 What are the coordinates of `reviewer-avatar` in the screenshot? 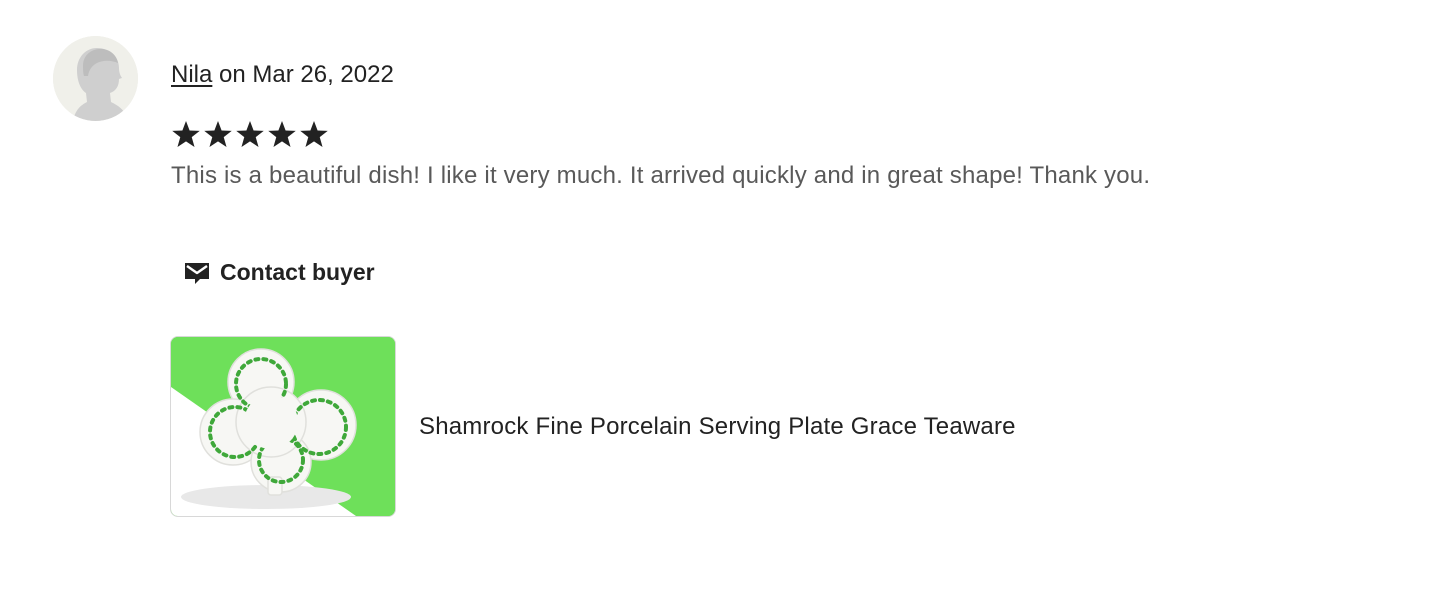 It's located at (95, 78).